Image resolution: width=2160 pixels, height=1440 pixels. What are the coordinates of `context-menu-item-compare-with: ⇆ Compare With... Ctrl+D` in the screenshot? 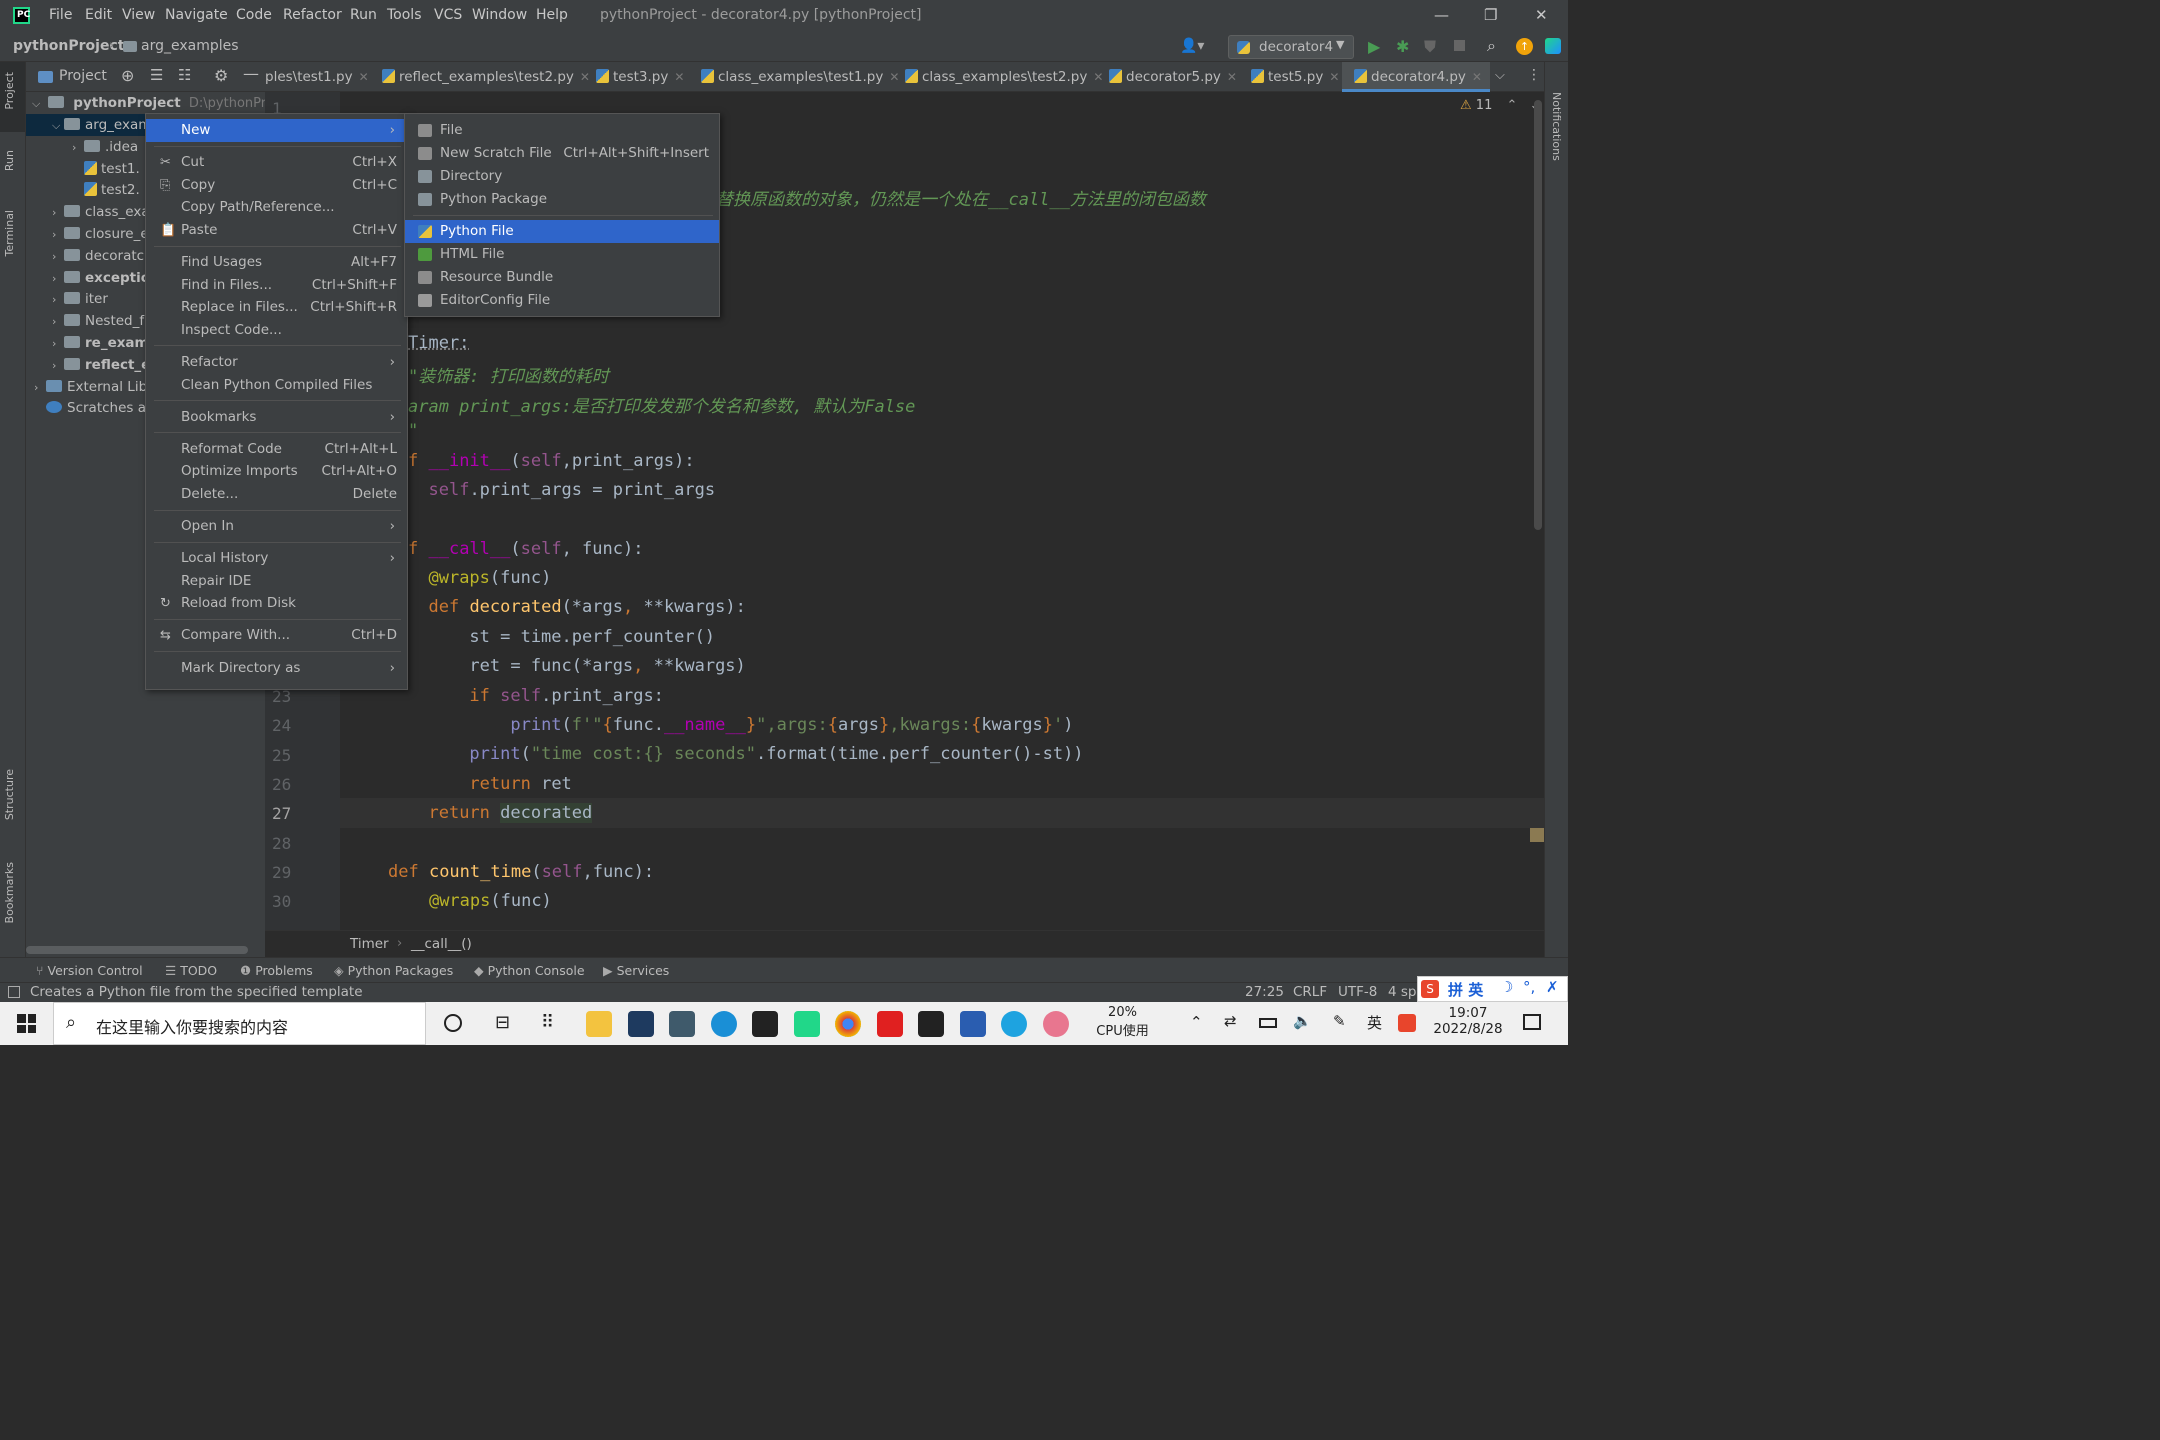 It's located at (276, 635).